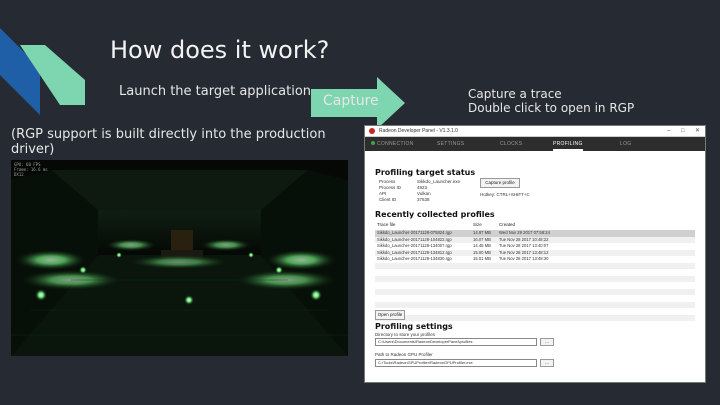 The width and height of the screenshot is (720, 405). I want to click on step-capture-line1: Capture a trace, so click(515, 94).